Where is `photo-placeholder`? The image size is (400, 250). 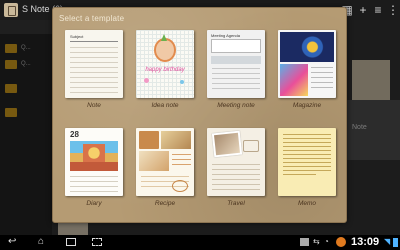 photo-placeholder is located at coordinates (165, 50).